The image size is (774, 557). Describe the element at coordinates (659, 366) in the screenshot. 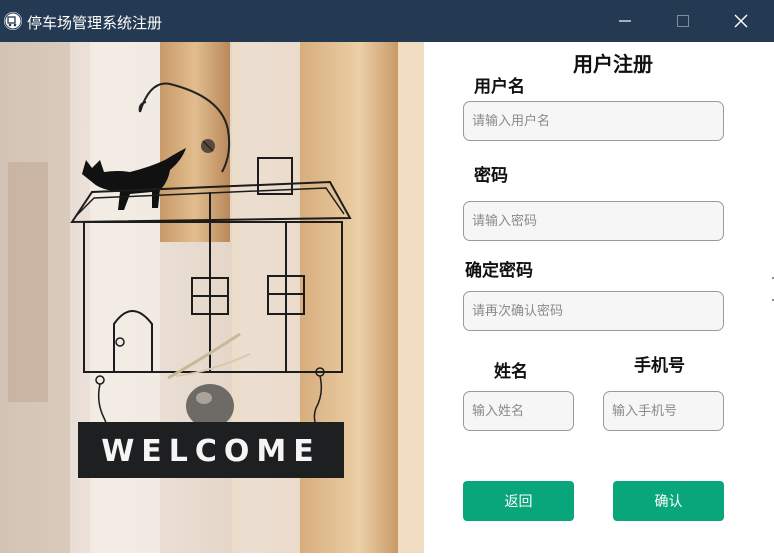

I see `phone-label: 手机号` at that location.